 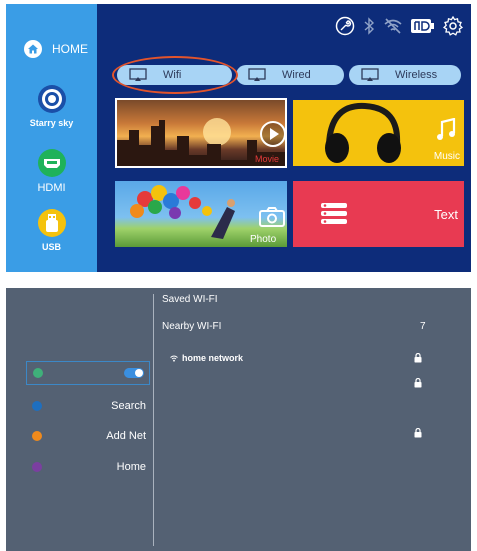 I want to click on hdmi-icon, so click(x=51, y=163).